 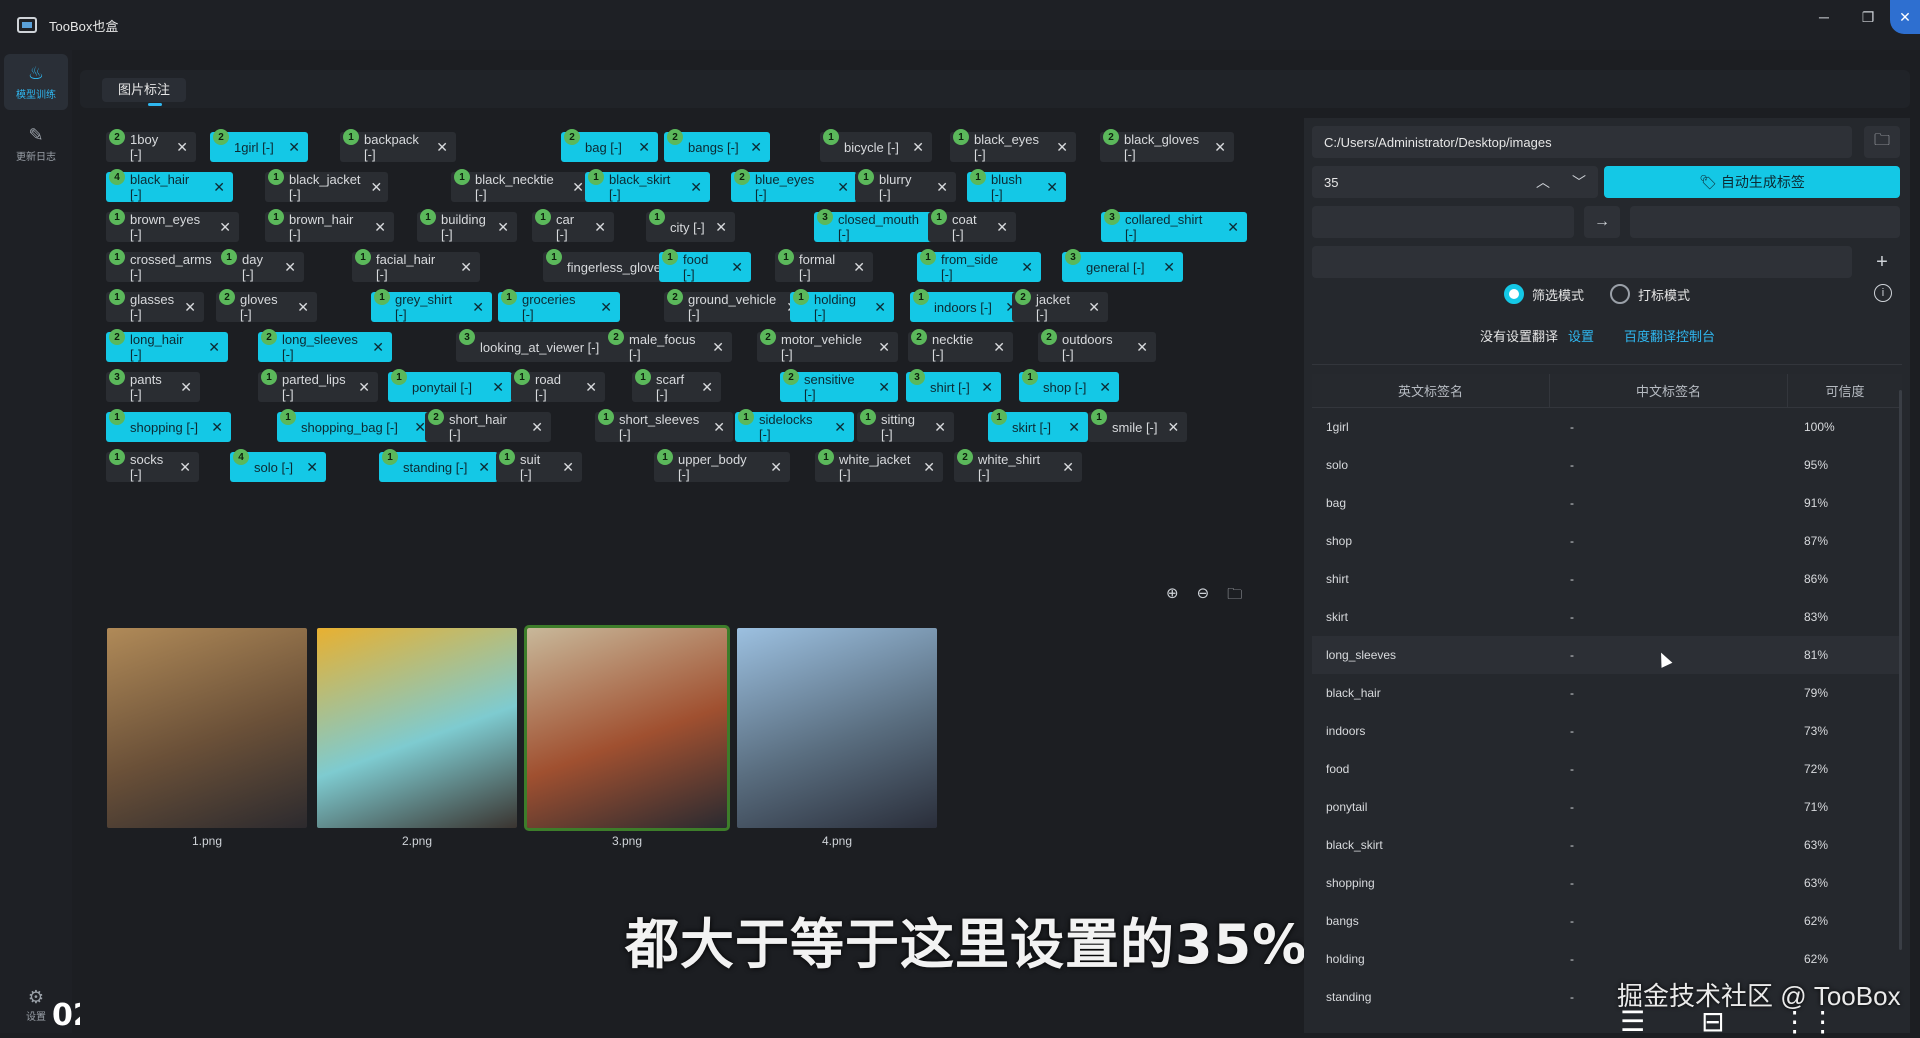 I want to click on zoom-out-icon: ⊖, so click(x=1203, y=596).